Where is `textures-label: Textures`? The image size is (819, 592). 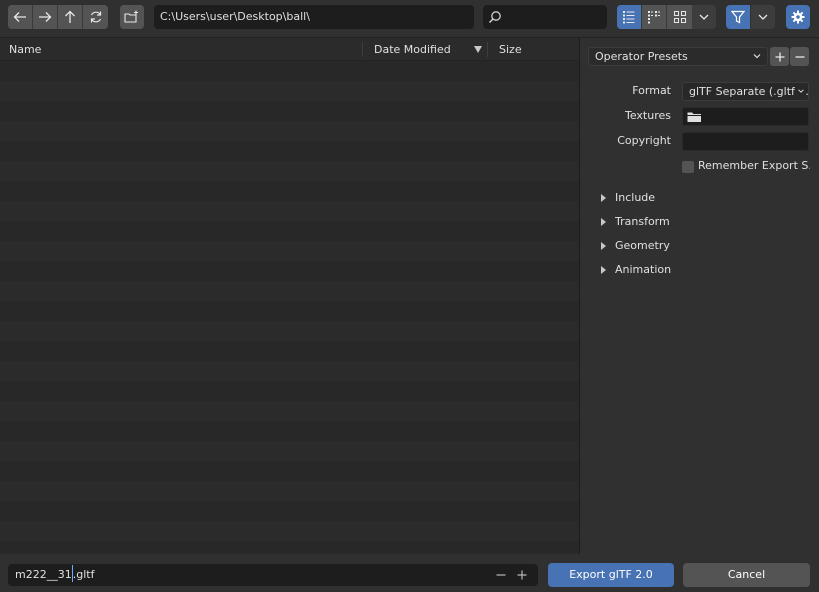
textures-label: Textures is located at coordinates (648, 115).